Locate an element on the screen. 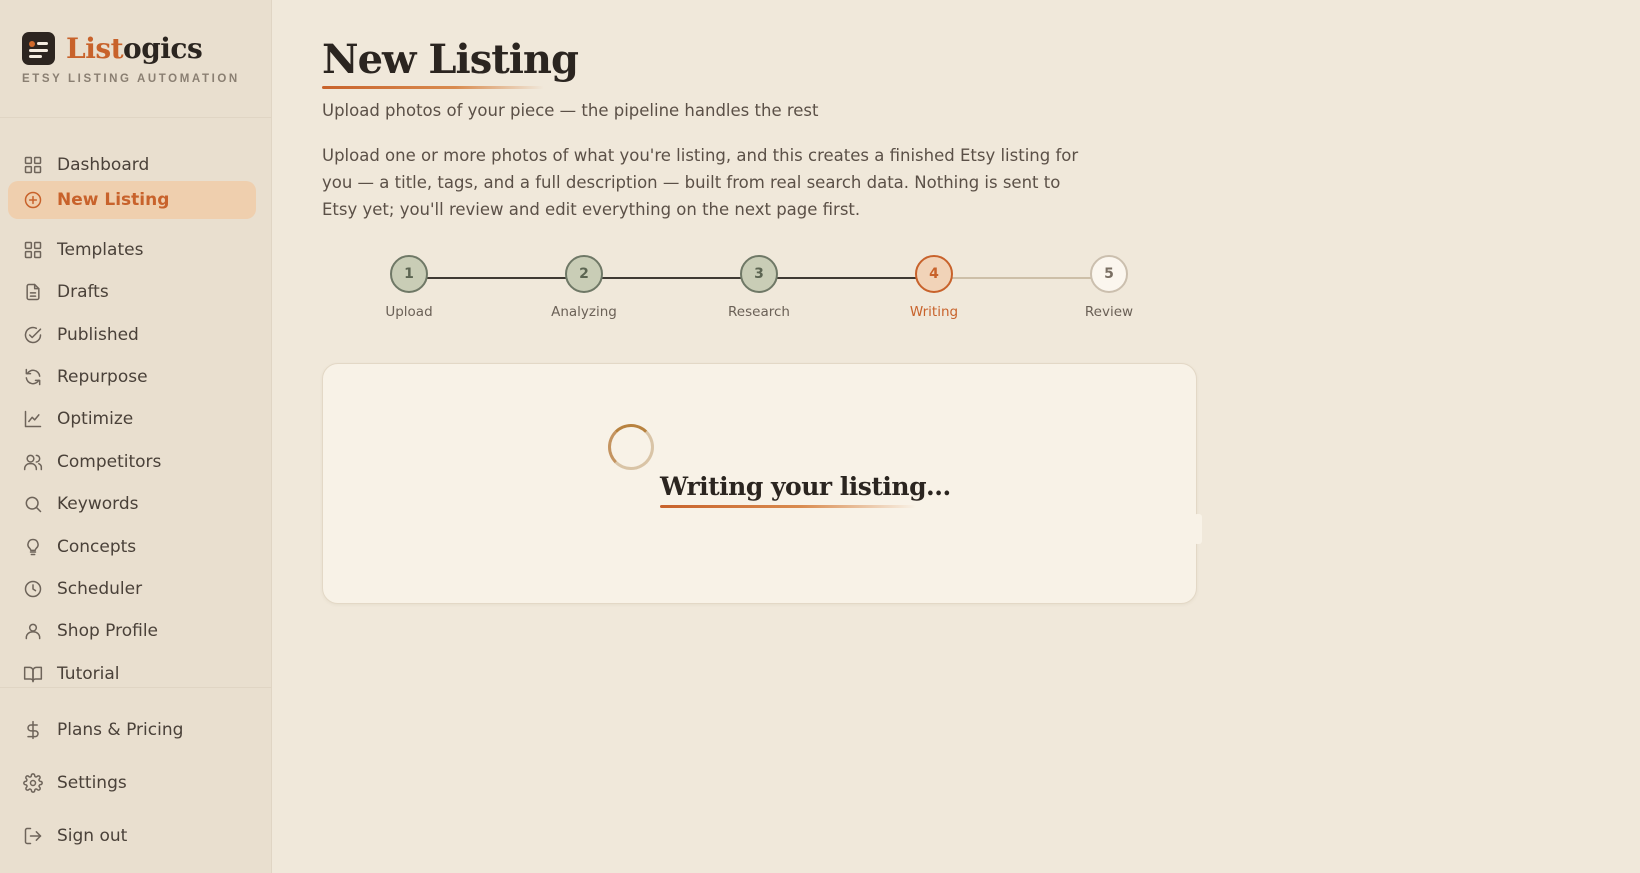 This screenshot has height=873, width=1640. step-label: Upload is located at coordinates (409, 312).